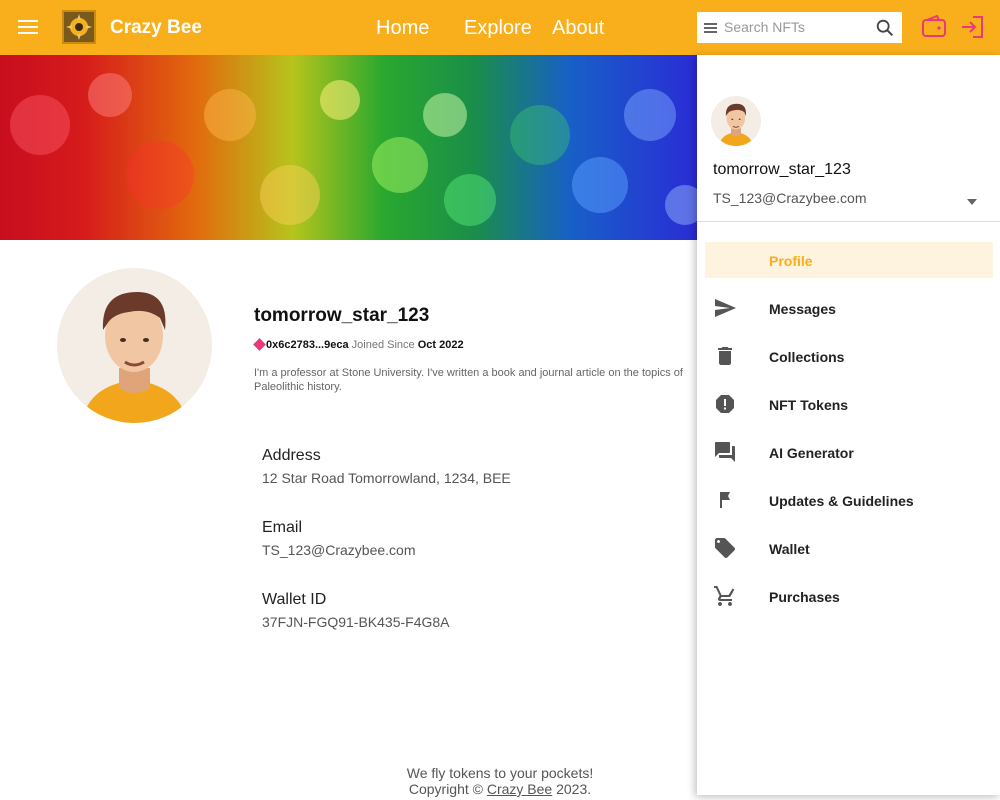  I want to click on drawer-item-updates-guidelines: Updates & Guidelines, so click(849, 500).